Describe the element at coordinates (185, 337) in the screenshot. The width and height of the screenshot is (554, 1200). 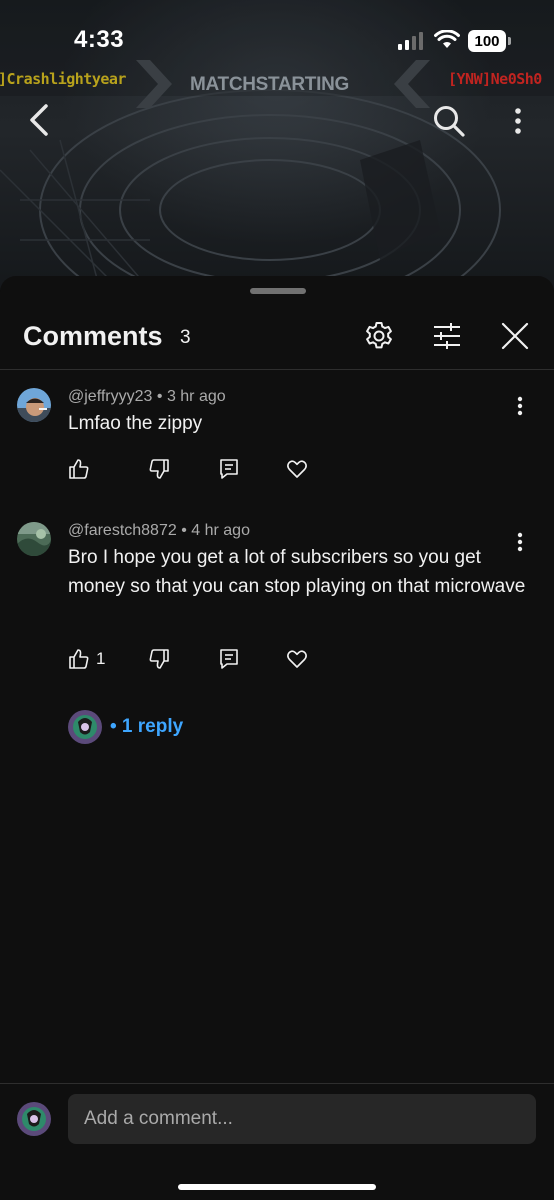
I see `comments-count: 3` at that location.